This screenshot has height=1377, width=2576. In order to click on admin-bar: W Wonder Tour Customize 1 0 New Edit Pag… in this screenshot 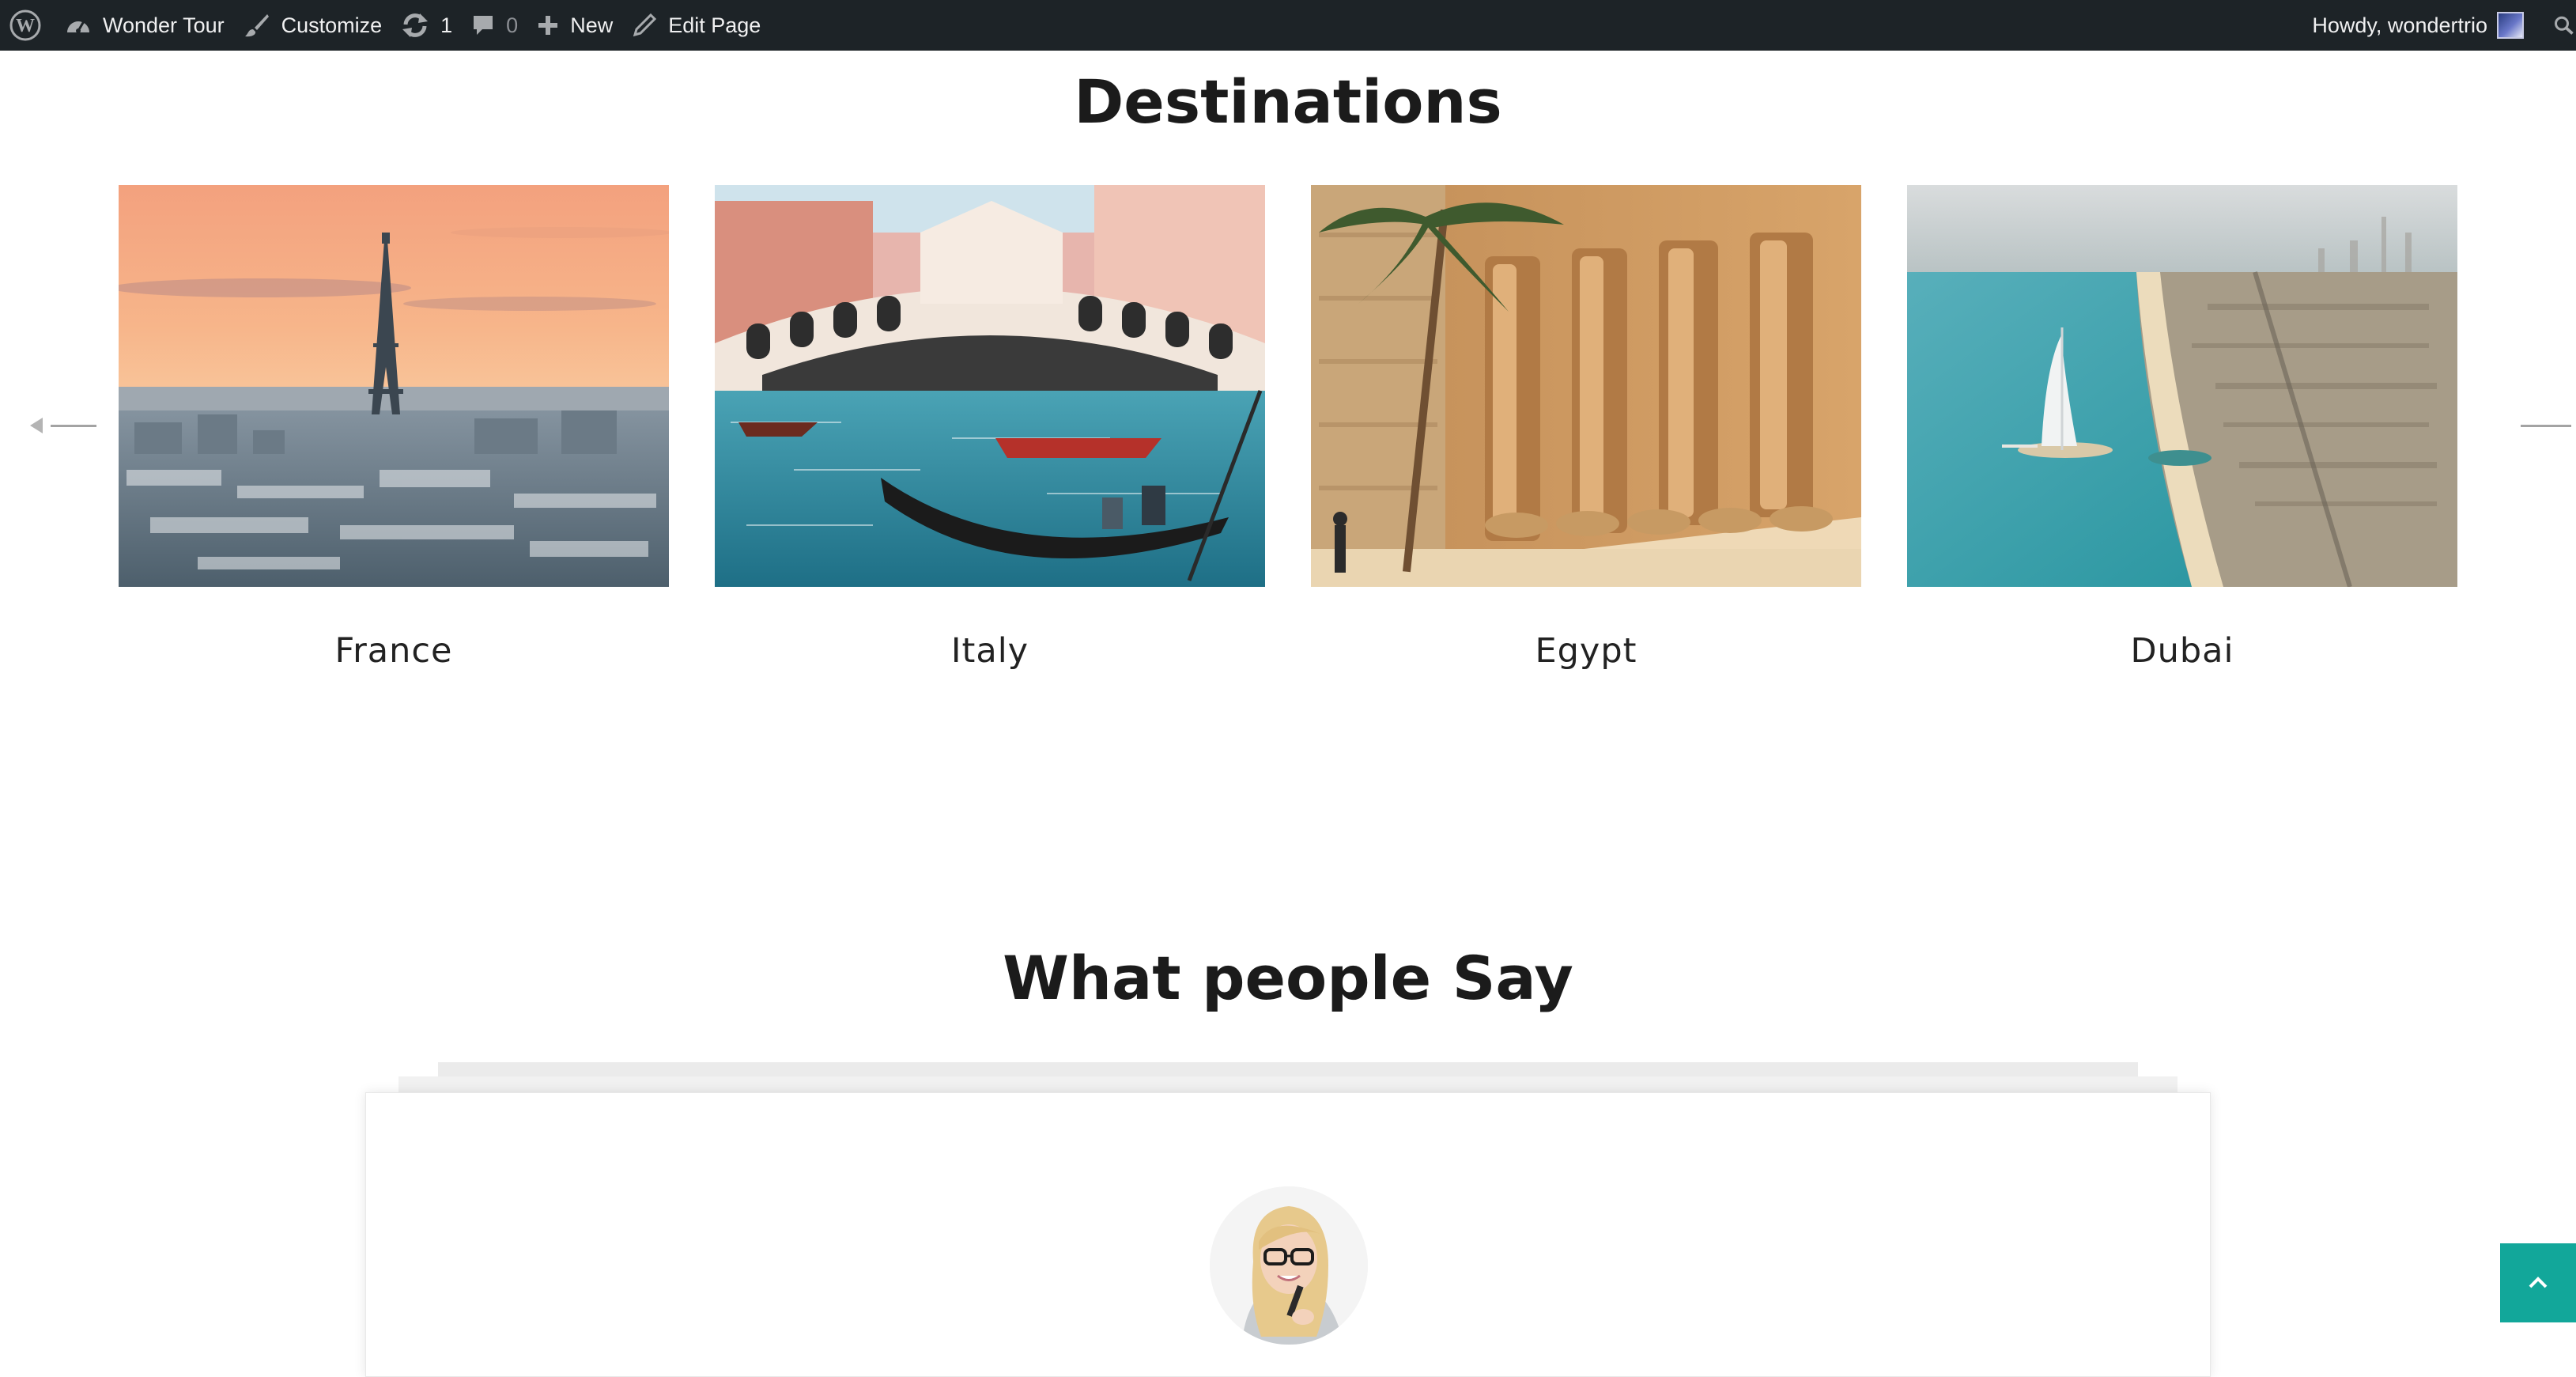, I will do `click(1288, 25)`.